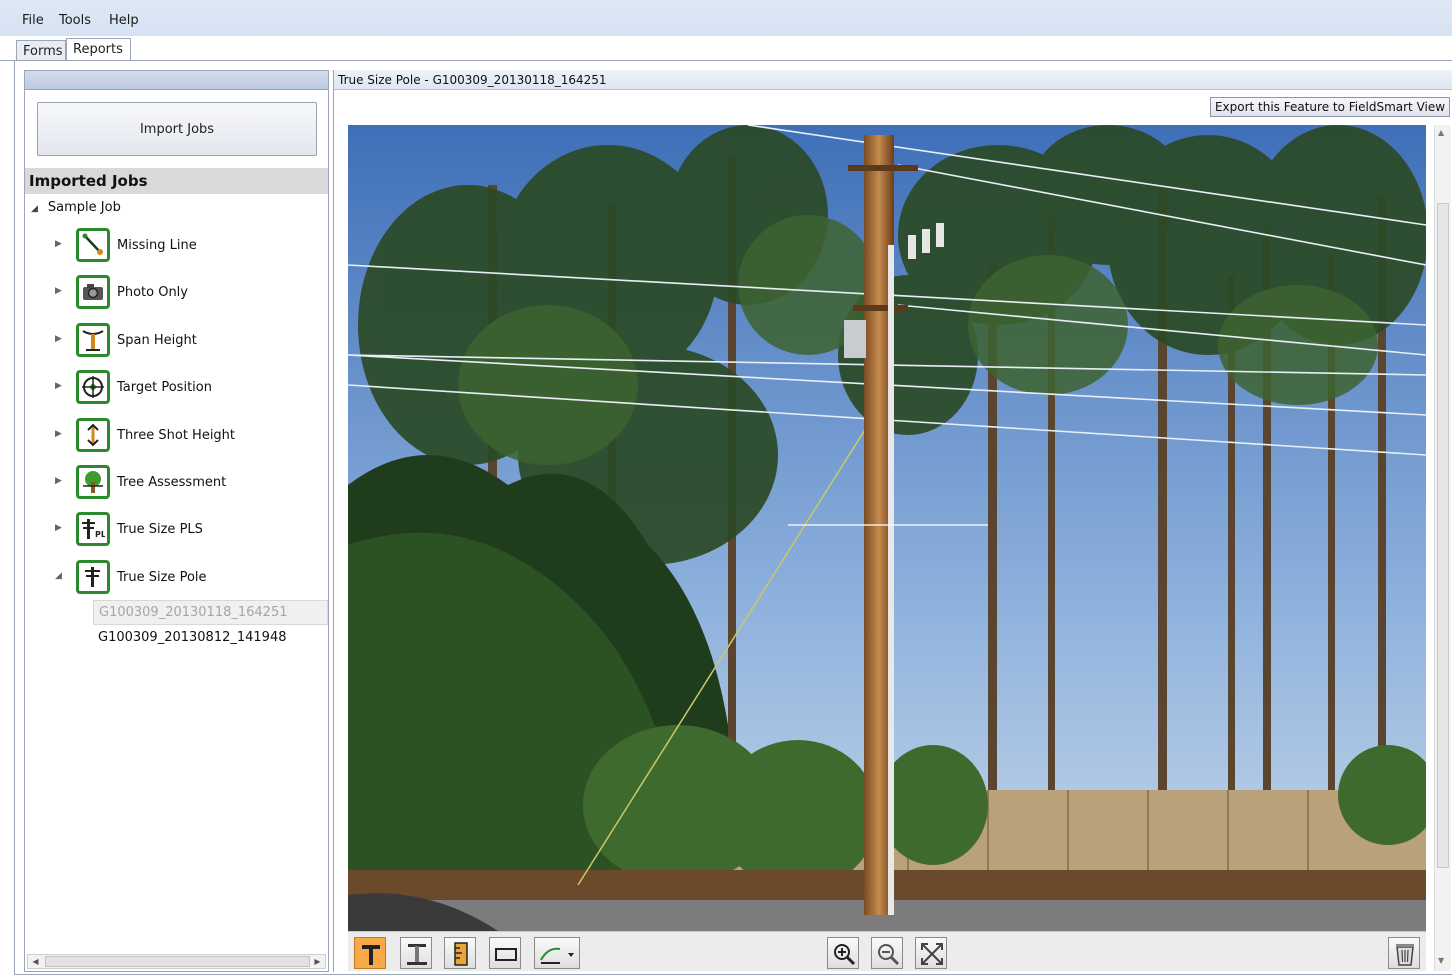  I want to click on crosshair-target-icon, so click(93, 387).